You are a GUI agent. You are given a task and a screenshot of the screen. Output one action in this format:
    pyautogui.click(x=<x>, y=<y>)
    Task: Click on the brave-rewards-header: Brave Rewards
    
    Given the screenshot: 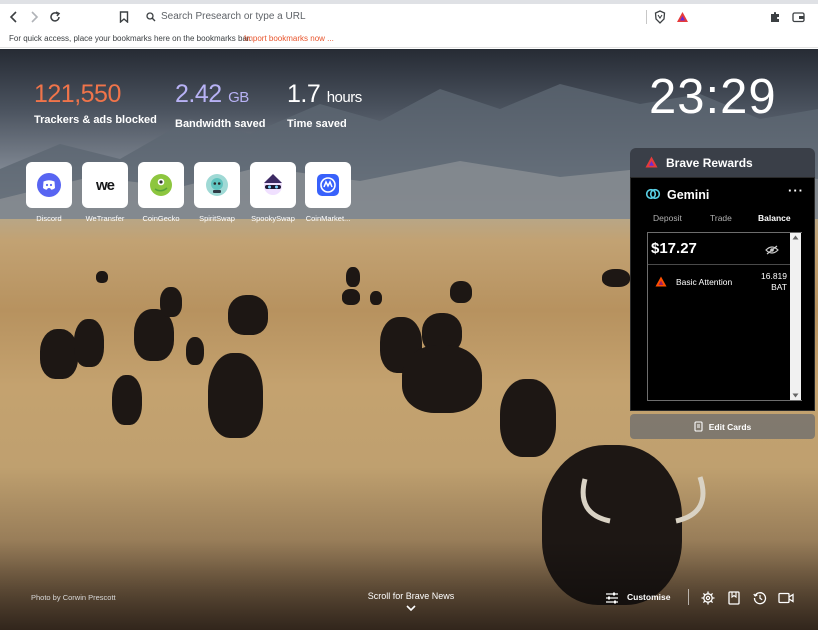 What is the action you would take?
    pyautogui.click(x=722, y=162)
    